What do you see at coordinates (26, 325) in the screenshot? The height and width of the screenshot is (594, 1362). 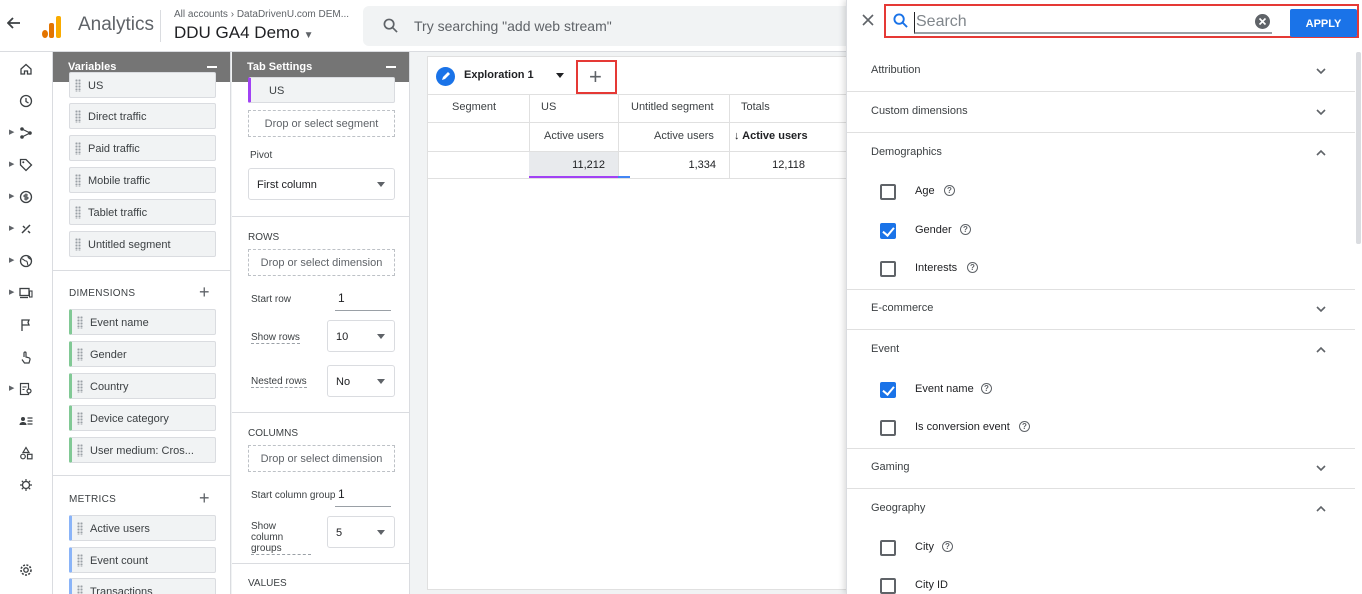 I see `nav-flag` at bounding box center [26, 325].